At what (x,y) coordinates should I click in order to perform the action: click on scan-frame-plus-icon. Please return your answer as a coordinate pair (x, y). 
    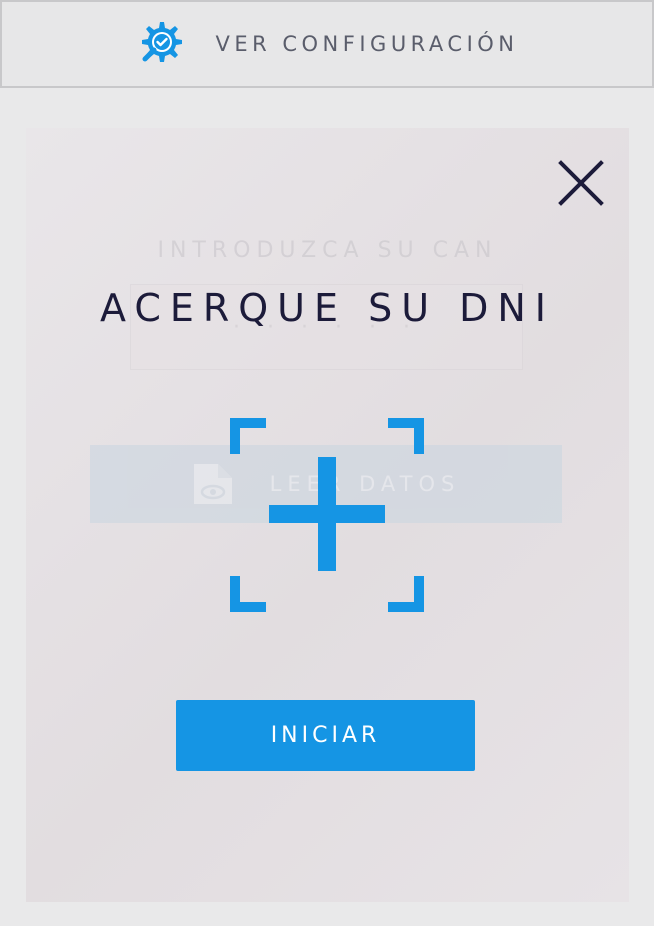
    Looking at the image, I should click on (327, 515).